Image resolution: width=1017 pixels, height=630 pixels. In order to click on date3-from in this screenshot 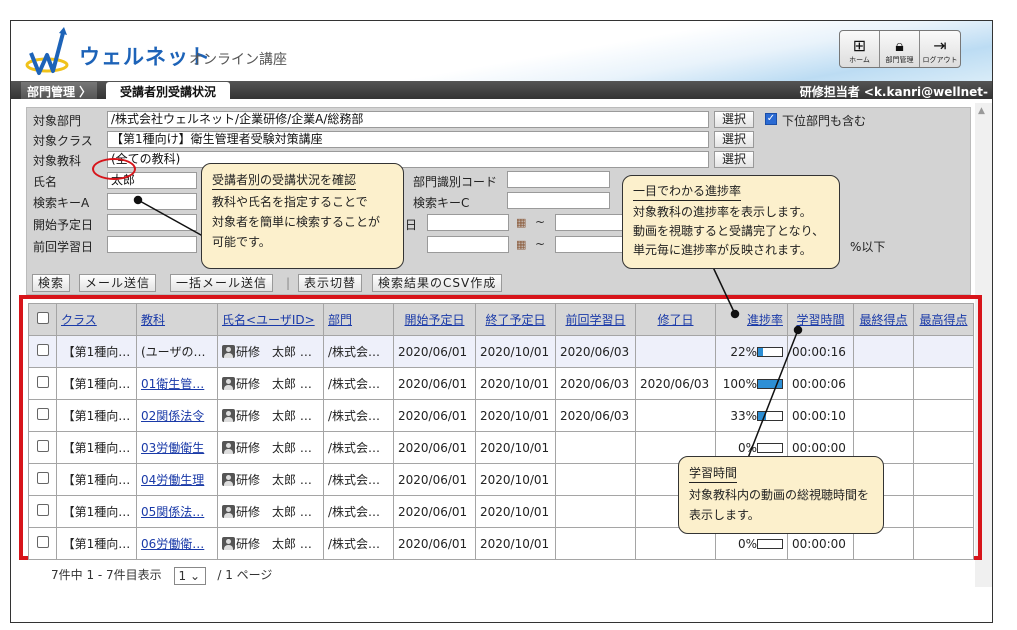, I will do `click(468, 244)`.